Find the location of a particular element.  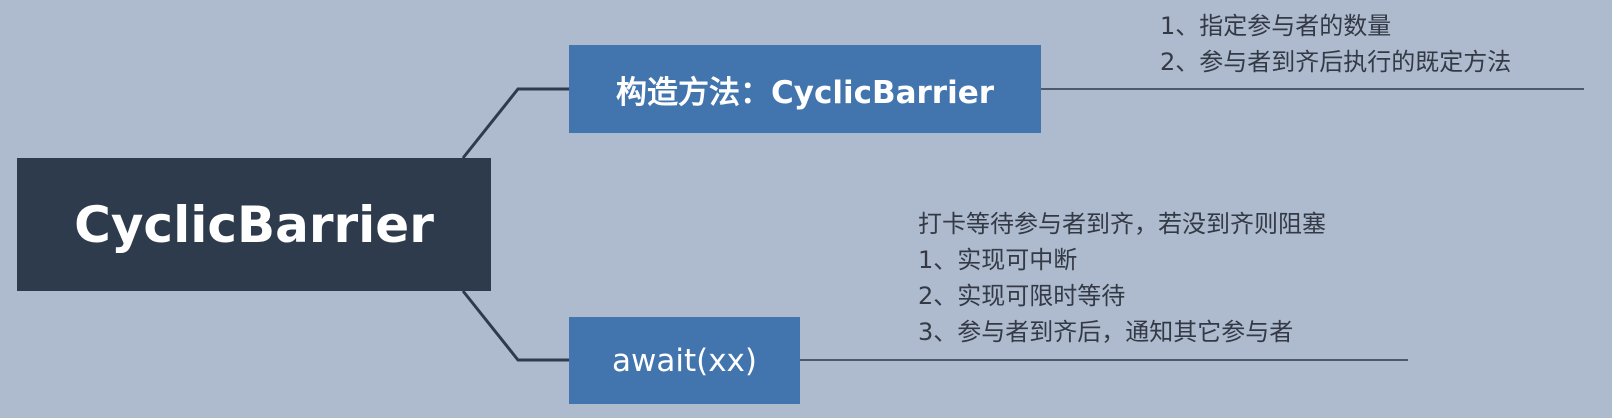

await-note-line: 打卡等待参与者到齐，若没到齐则阻塞 is located at coordinates (1122, 224).